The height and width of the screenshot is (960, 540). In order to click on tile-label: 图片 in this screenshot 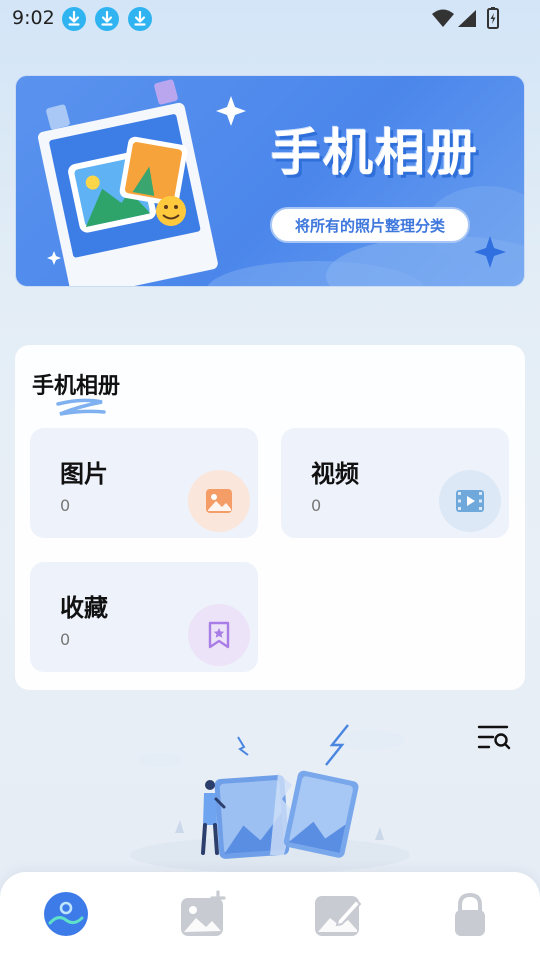, I will do `click(84, 474)`.